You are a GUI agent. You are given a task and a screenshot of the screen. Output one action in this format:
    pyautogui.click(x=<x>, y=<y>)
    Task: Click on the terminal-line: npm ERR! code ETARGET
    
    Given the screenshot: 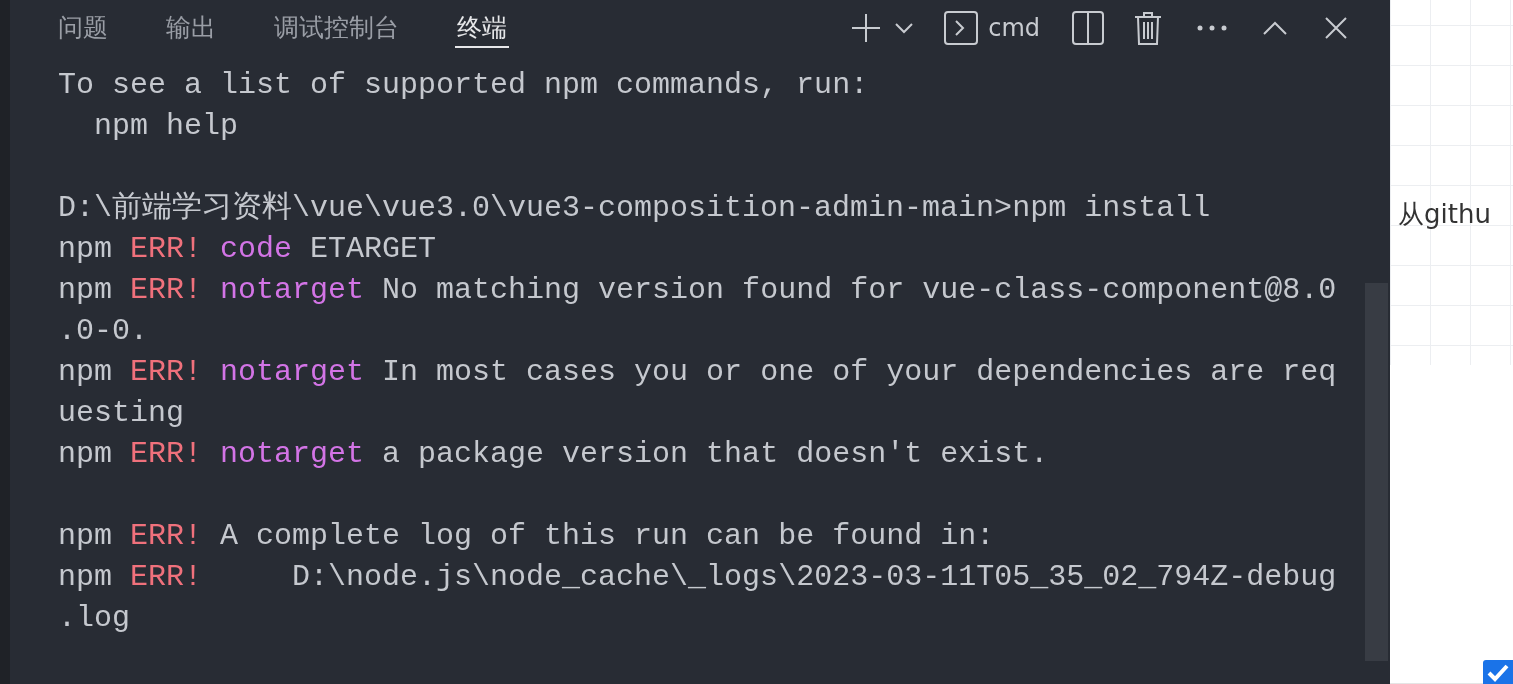 What is the action you would take?
    pyautogui.click(x=248, y=249)
    